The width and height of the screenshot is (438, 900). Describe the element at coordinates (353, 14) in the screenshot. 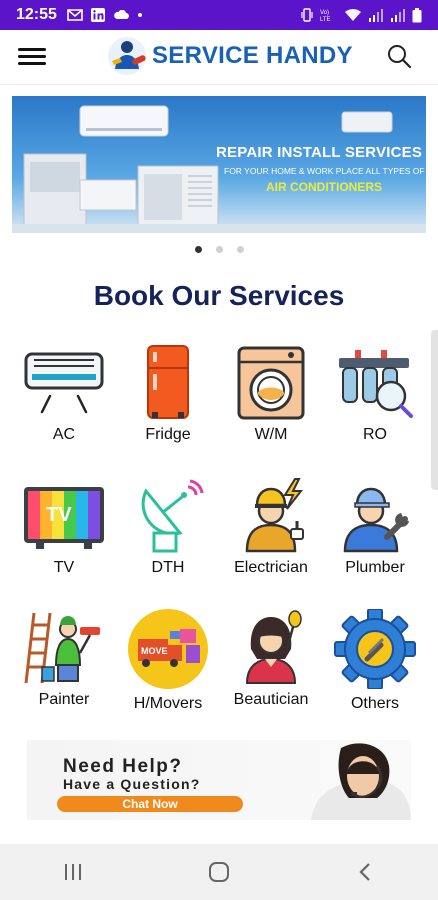

I see `wifi-icon` at that location.